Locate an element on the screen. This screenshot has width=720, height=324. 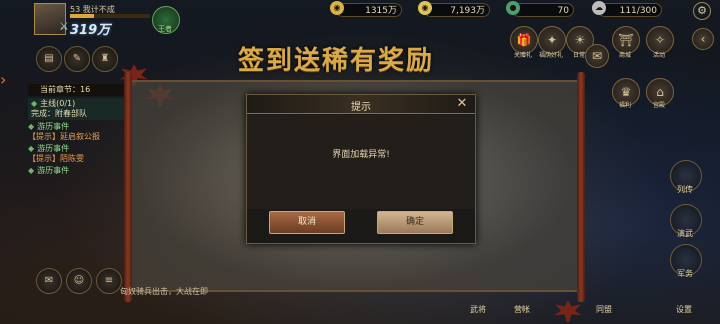
exp-bar is located at coordinates (110, 16).